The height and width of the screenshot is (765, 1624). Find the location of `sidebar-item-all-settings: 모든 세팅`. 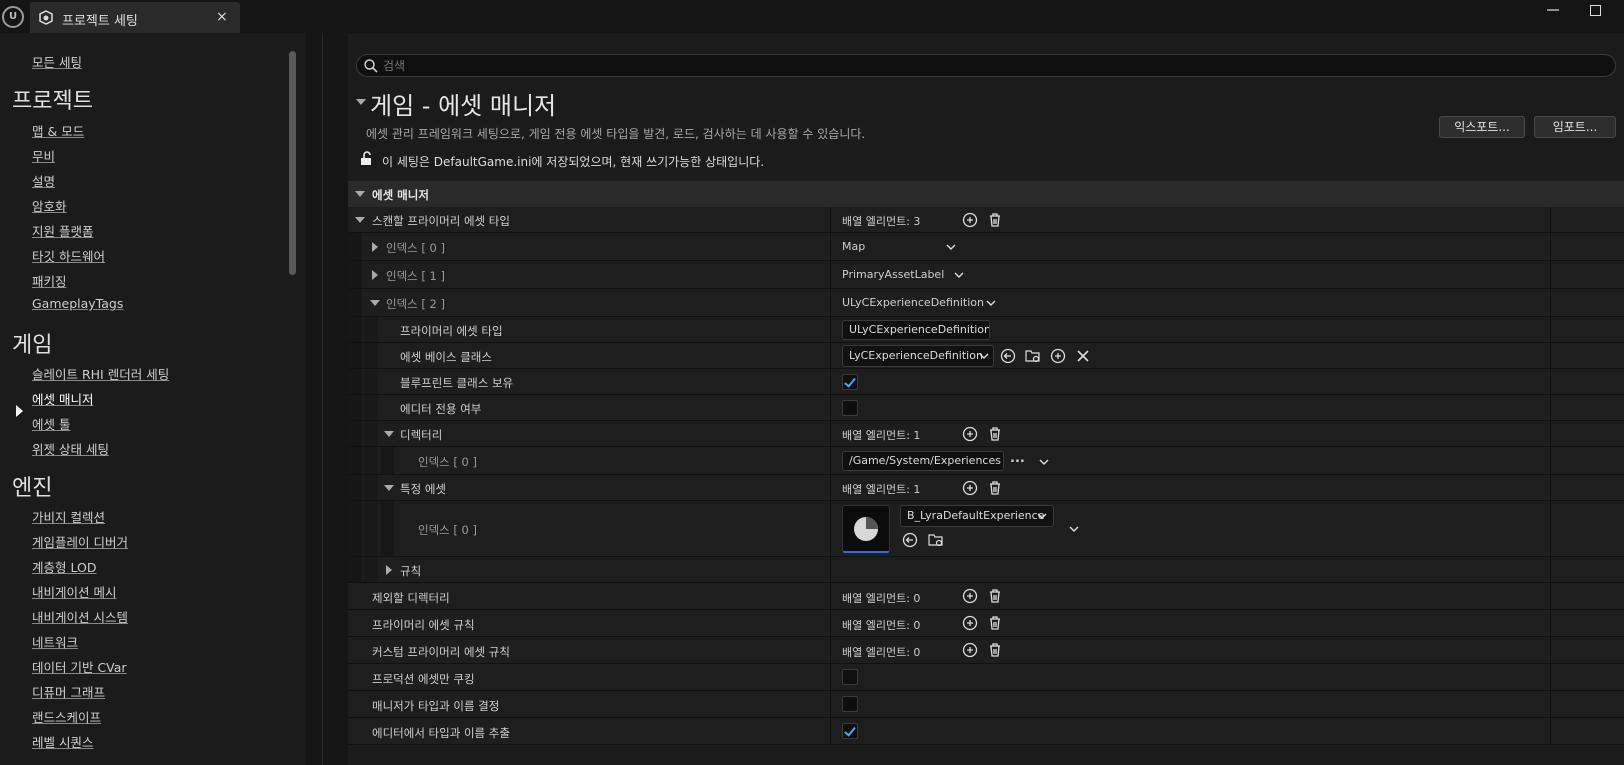

sidebar-item-all-settings: 모든 세팅 is located at coordinates (57, 61).